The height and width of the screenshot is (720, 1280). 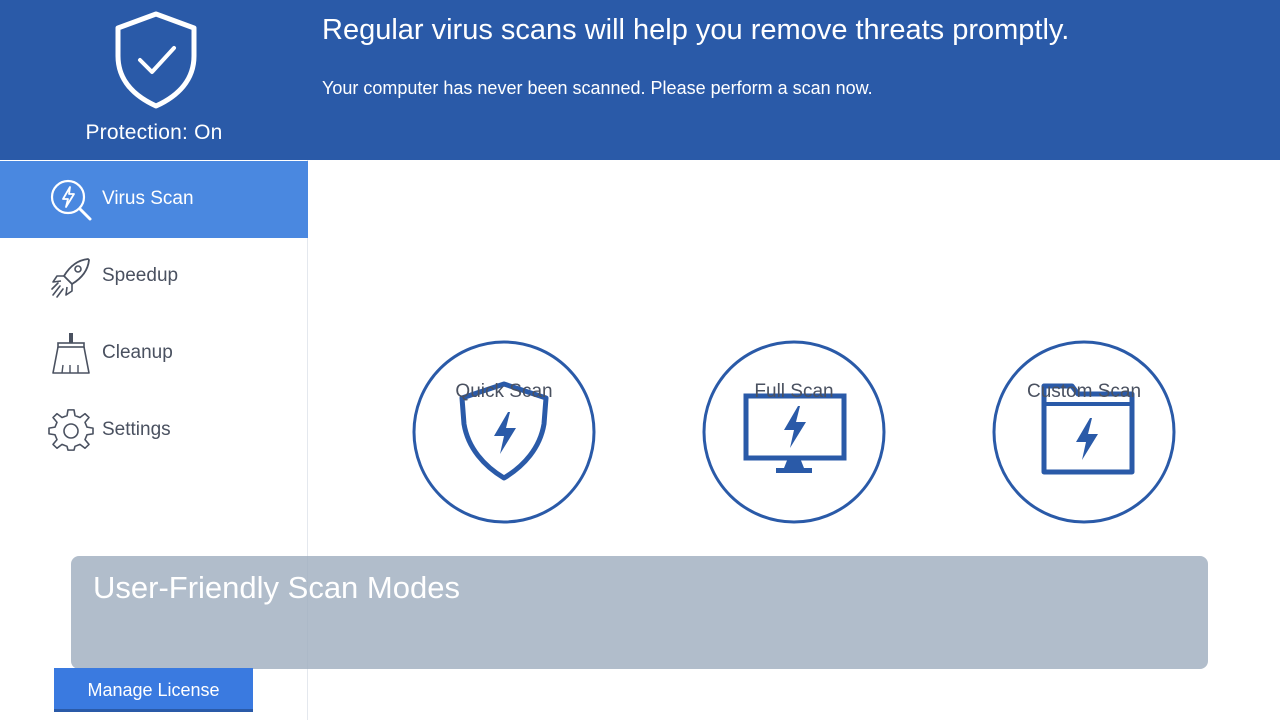 I want to click on caption-text: User-Friendly Scan Modes, so click(x=276, y=587).